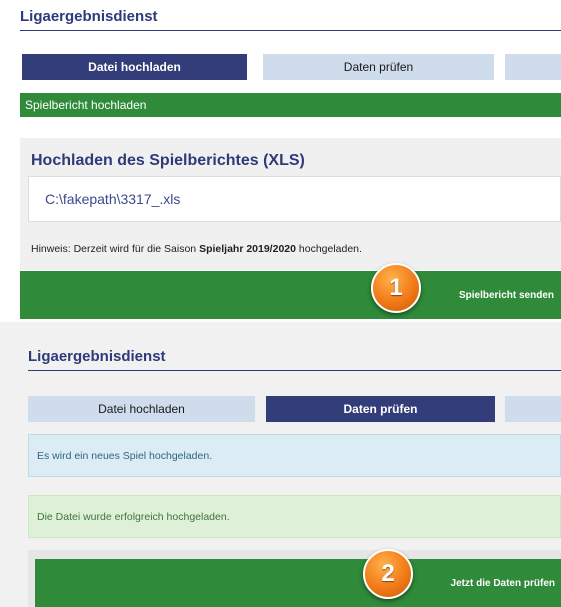 This screenshot has width=561, height=607. What do you see at coordinates (115, 249) in the screenshot?
I see `hint-prefix: Hinweis: Derzeit wird für die Saison` at bounding box center [115, 249].